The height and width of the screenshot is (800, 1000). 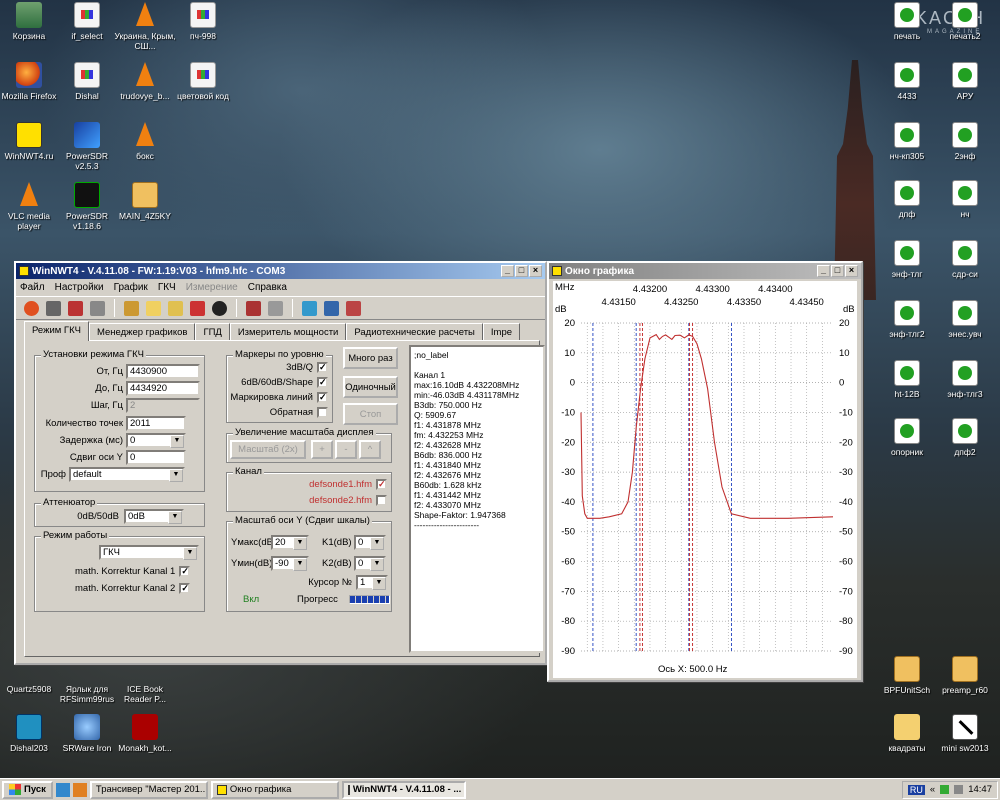 I want to click on from-input: 4430900, so click(x=163, y=371).